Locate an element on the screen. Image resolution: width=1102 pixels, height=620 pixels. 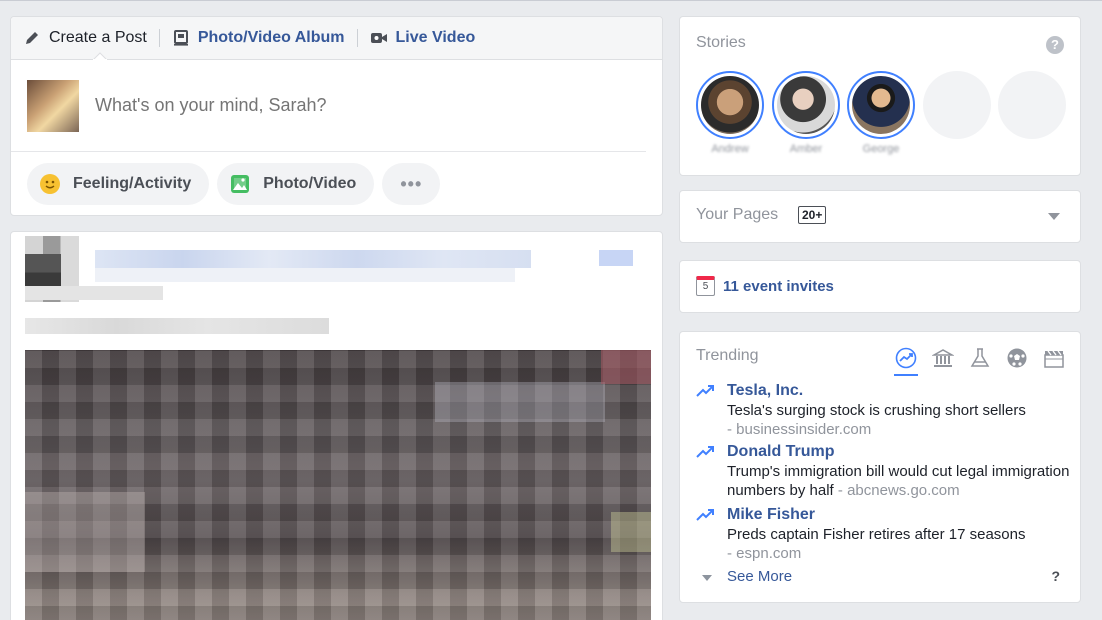
album-icon is located at coordinates (181, 38).